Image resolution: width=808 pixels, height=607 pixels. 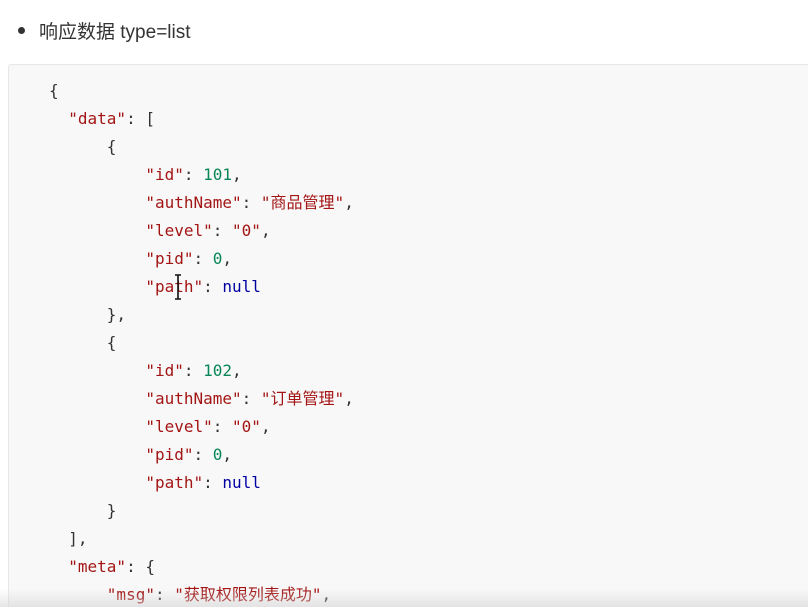 I want to click on code-punctuation: : {, so click(x=140, y=566).